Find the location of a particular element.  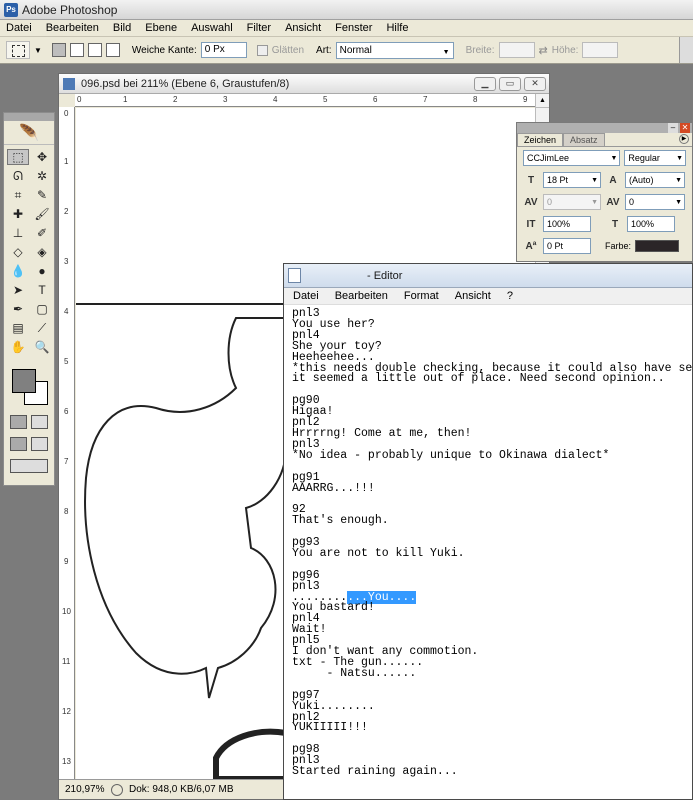

subtract-selection-button is located at coordinates (94, 50).